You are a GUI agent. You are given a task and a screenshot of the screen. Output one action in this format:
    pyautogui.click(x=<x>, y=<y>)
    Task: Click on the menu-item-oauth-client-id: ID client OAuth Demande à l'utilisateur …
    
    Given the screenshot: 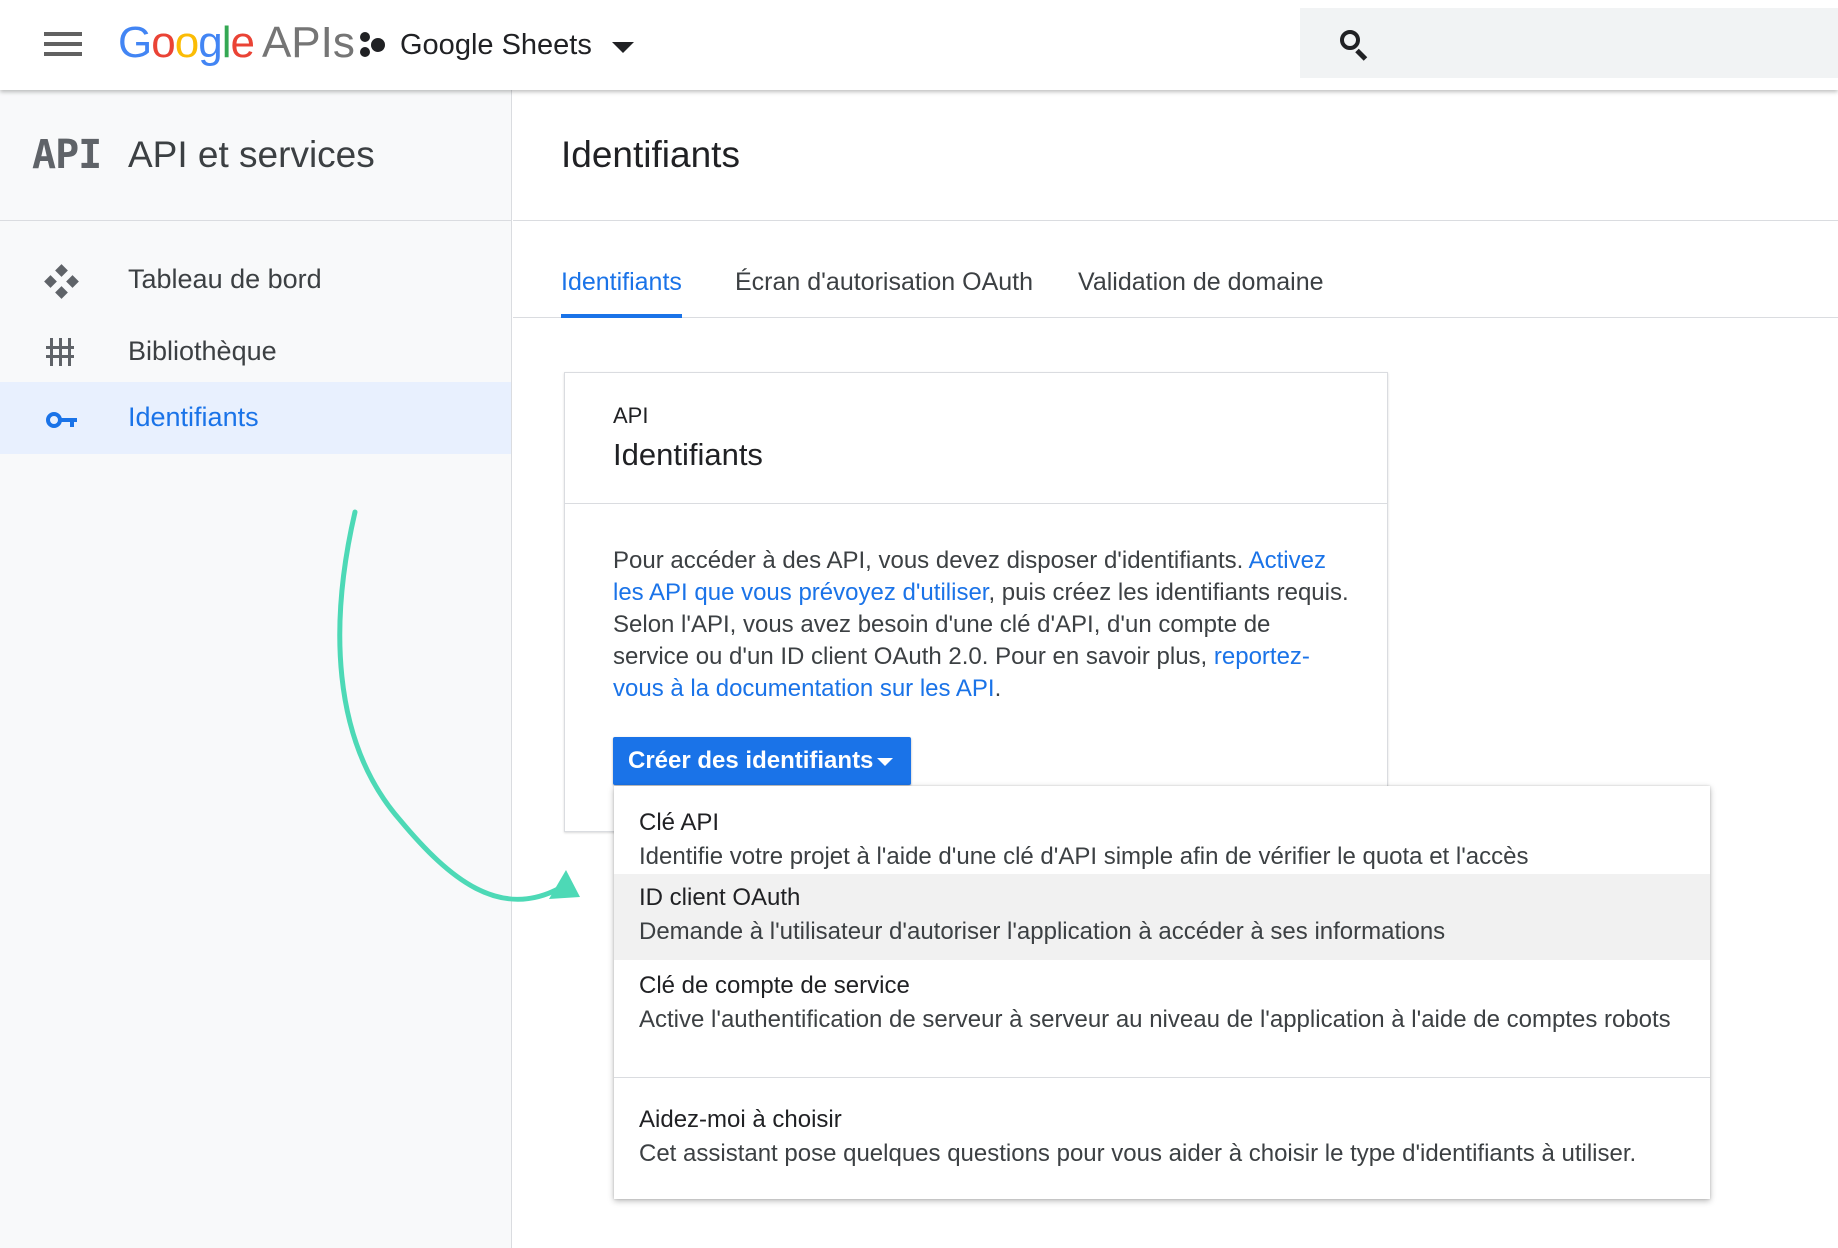 What is the action you would take?
    pyautogui.click(x=1162, y=917)
    